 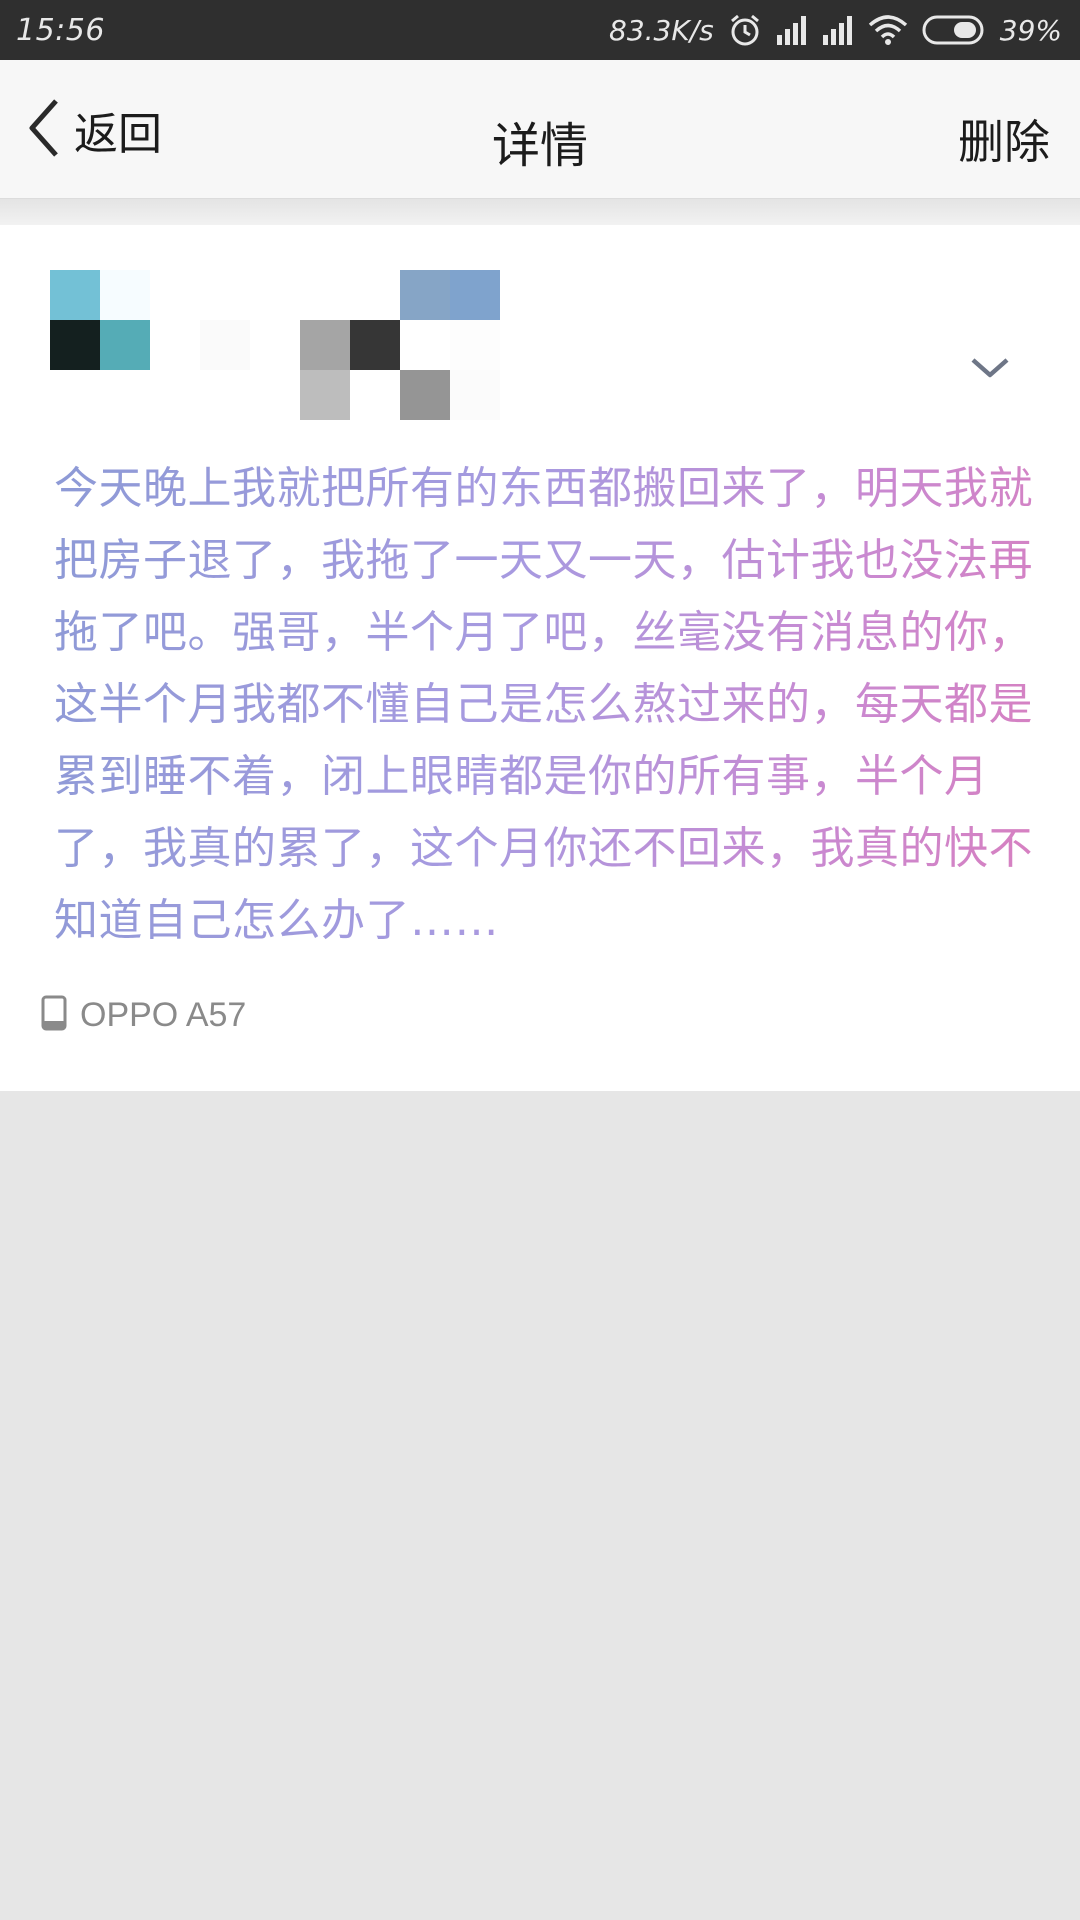 I want to click on battery-percent: 39%, so click(x=1030, y=30).